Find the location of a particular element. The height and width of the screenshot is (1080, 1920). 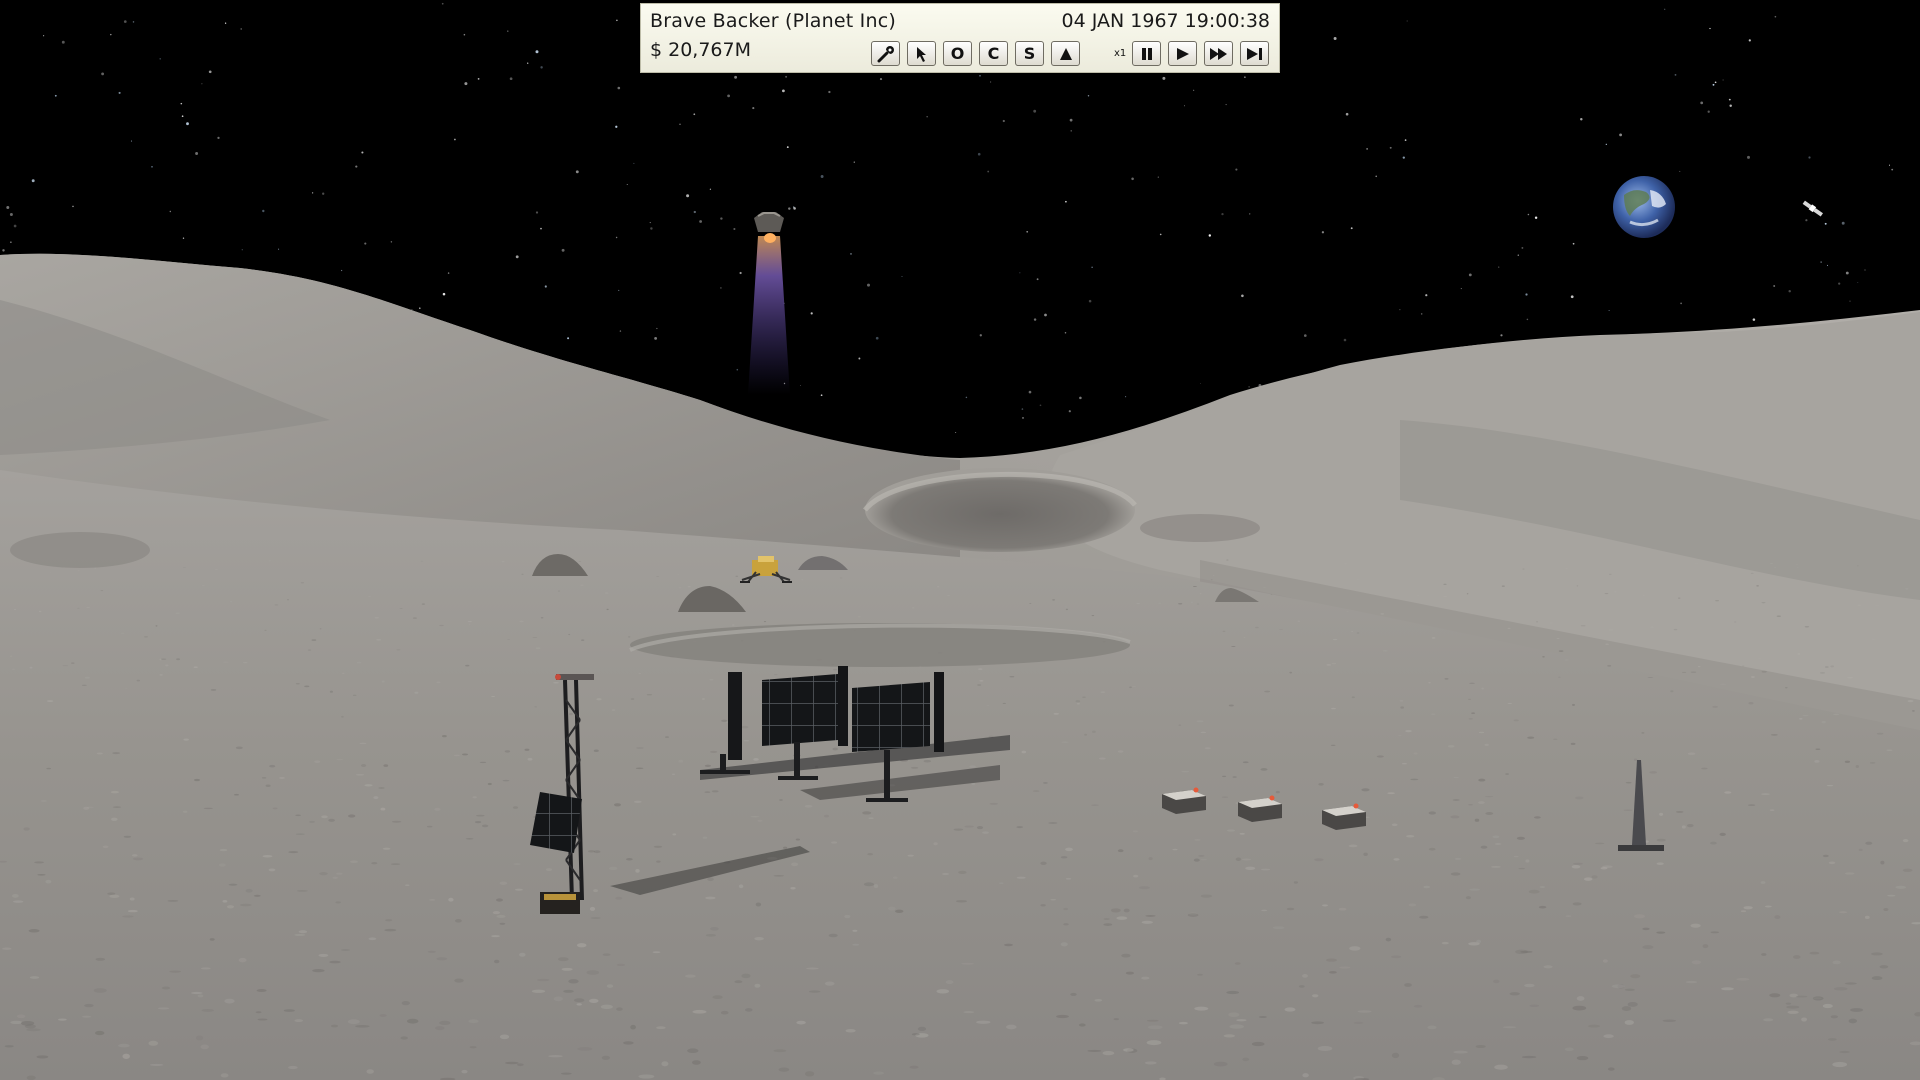

s-button: S is located at coordinates (1029, 53).